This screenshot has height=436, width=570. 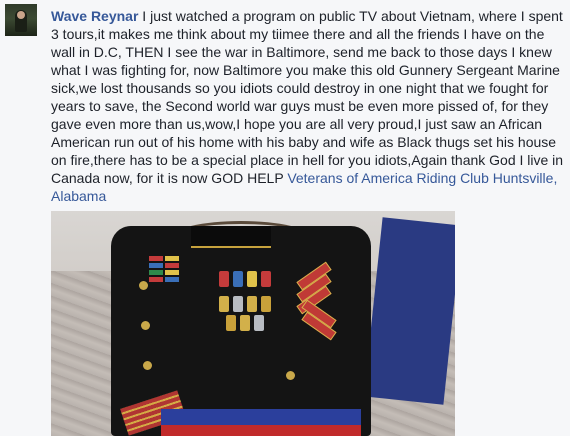 I want to click on photo-trousers, so click(x=261, y=422).